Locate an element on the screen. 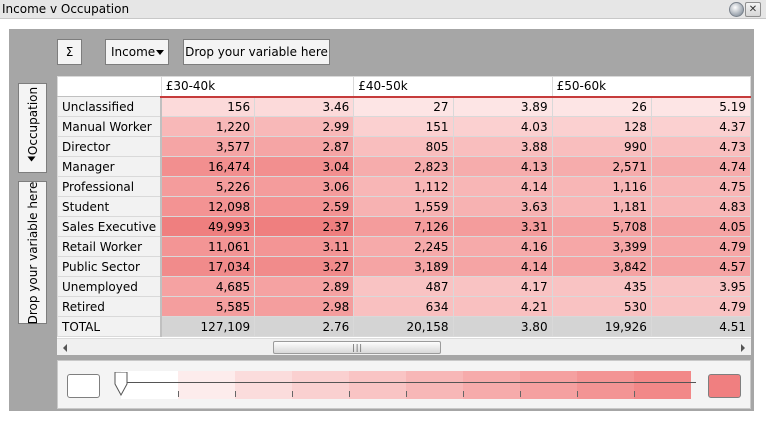 The width and height of the screenshot is (766, 421). table-cell: 3.89 is located at coordinates (502, 106).